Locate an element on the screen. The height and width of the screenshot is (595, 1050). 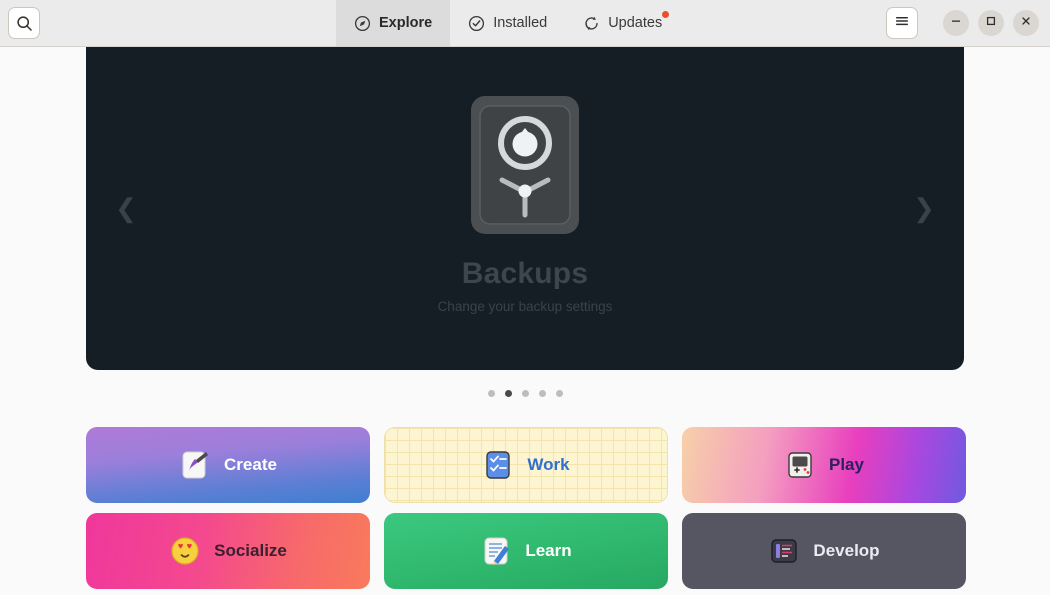
category-tile-learn-label: Learn is located at coordinates (548, 550).